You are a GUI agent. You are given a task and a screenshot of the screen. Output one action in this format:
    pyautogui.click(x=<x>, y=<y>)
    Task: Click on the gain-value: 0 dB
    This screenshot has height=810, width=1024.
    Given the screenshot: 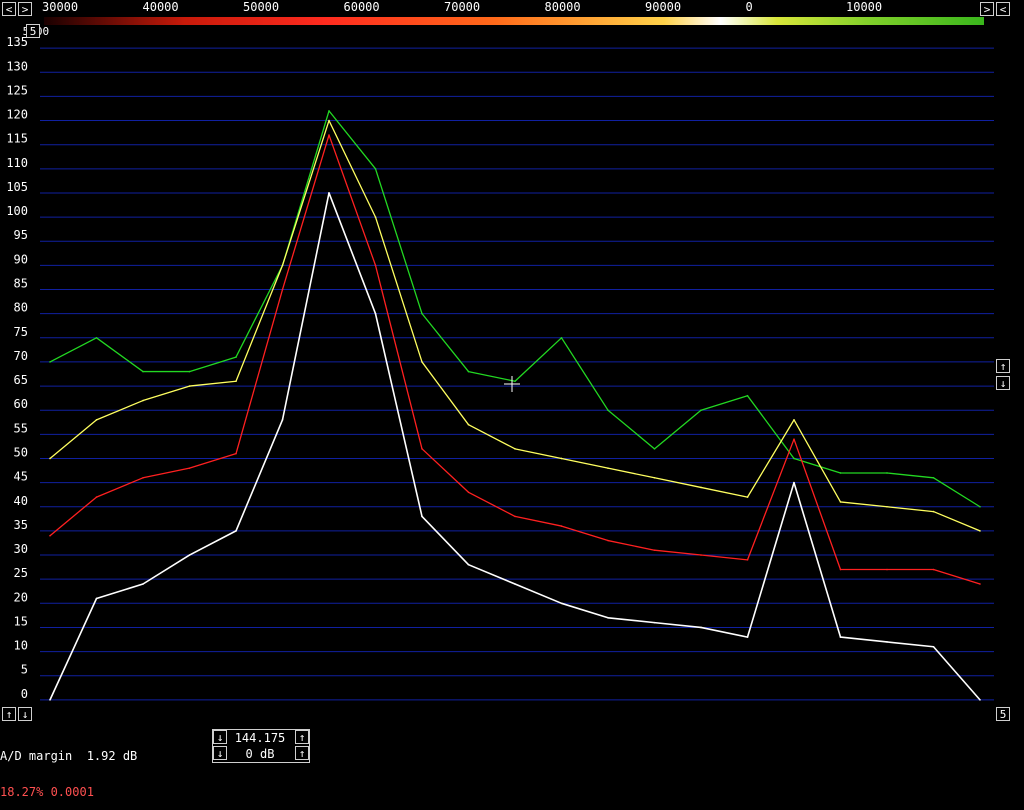 What is the action you would take?
    pyautogui.click(x=260, y=754)
    